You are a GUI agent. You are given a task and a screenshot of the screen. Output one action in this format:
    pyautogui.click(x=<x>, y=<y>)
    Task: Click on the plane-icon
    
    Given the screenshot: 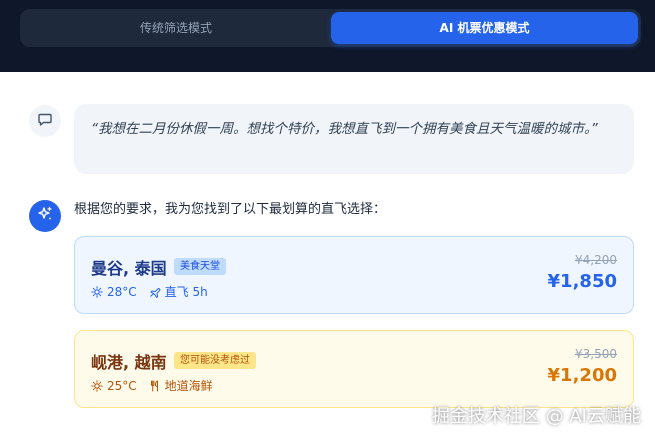 What is the action you would take?
    pyautogui.click(x=155, y=292)
    